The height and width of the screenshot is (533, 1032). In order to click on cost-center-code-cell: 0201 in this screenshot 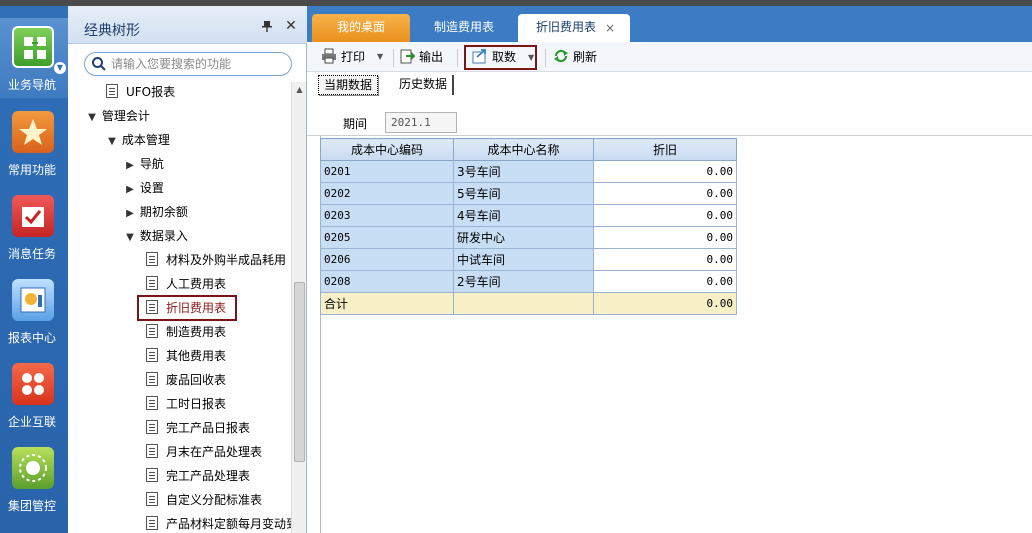, I will do `click(387, 171)`.